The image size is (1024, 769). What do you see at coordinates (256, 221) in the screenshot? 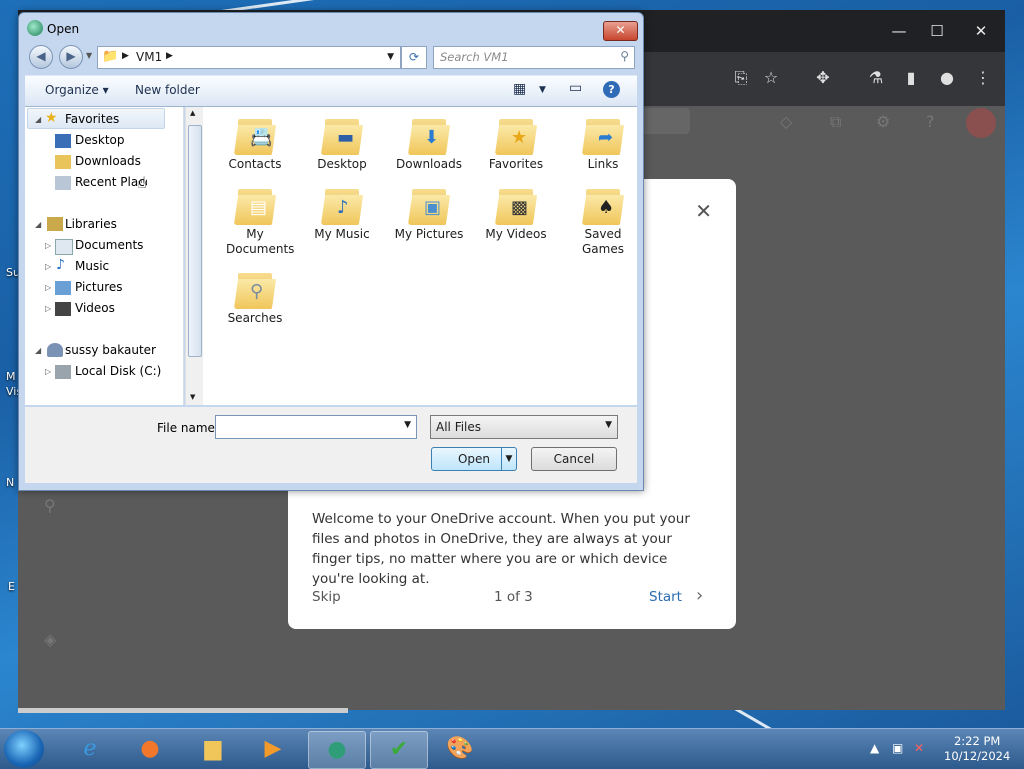
I see `folder-item: ▤ My Documents` at bounding box center [256, 221].